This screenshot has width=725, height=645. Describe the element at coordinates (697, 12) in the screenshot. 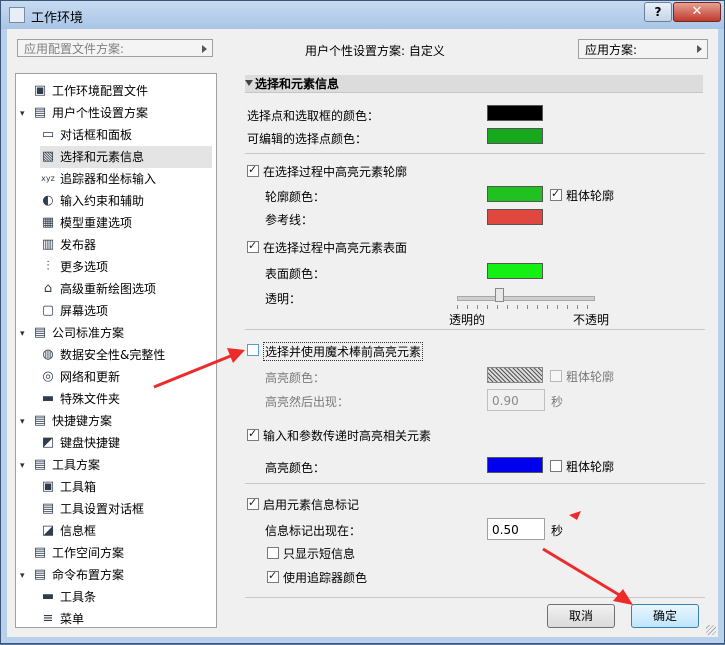

I see `close-button: ✕` at that location.